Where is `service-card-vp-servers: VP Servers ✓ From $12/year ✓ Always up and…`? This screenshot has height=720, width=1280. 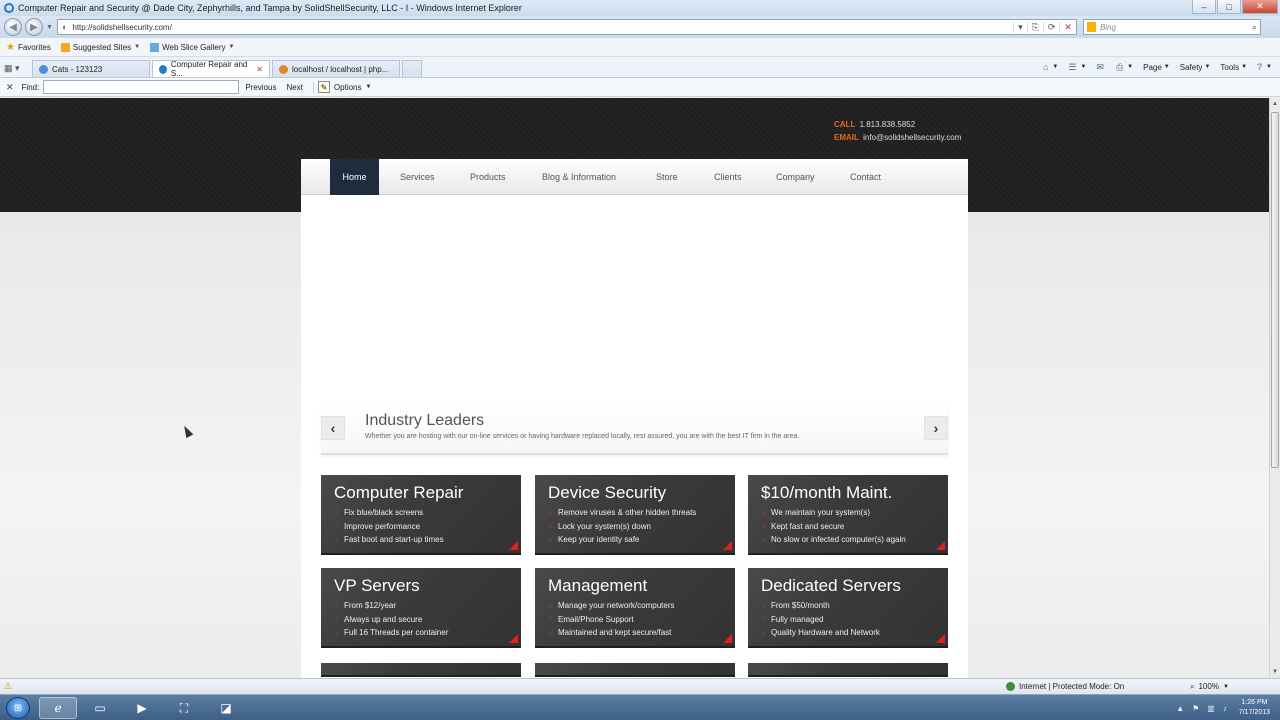
service-card-vp-servers: VP Servers ✓ From $12/year ✓ Always up and… is located at coordinates (421, 608).